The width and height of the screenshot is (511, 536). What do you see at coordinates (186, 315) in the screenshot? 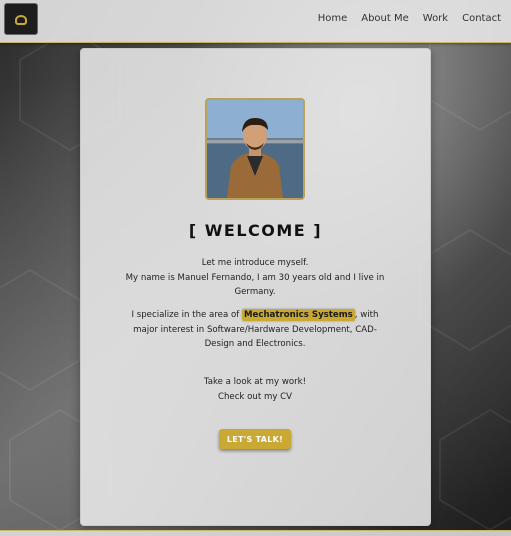
I see `spec-text-before: I specialize in the area of` at bounding box center [186, 315].